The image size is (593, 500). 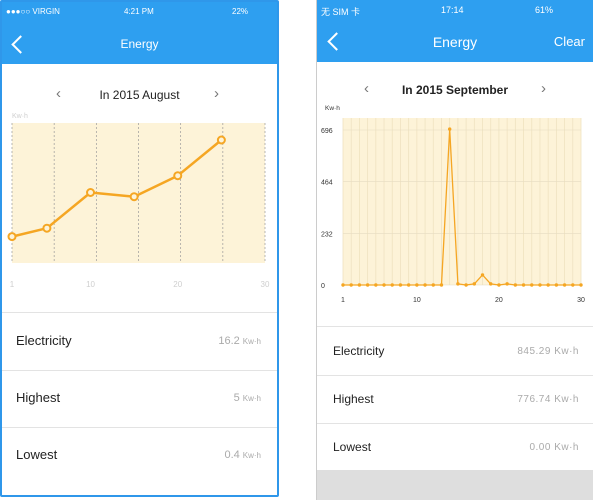 I want to click on left-status-bar: ●●●○○ VIRGIN 4:21 PM 22%, so click(x=139, y=12).